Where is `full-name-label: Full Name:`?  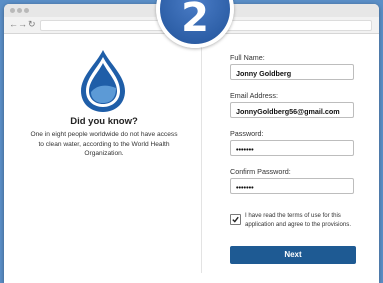 full-name-label: Full Name: is located at coordinates (247, 57).